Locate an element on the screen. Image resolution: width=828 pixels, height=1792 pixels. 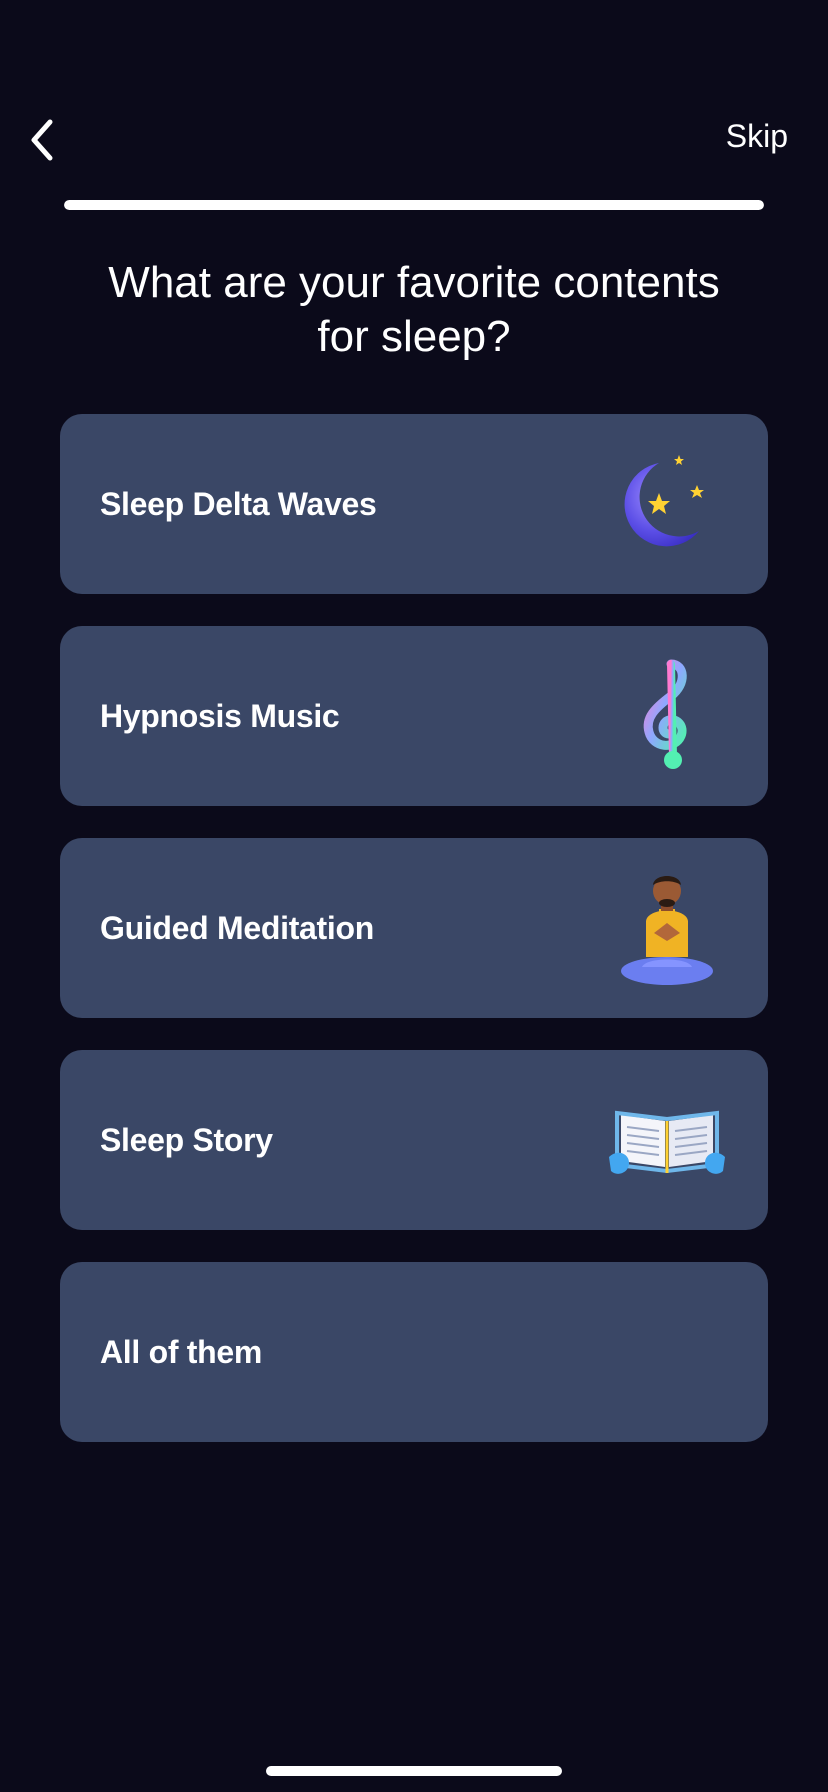
option-label: Sleep Story is located at coordinates (186, 1139).